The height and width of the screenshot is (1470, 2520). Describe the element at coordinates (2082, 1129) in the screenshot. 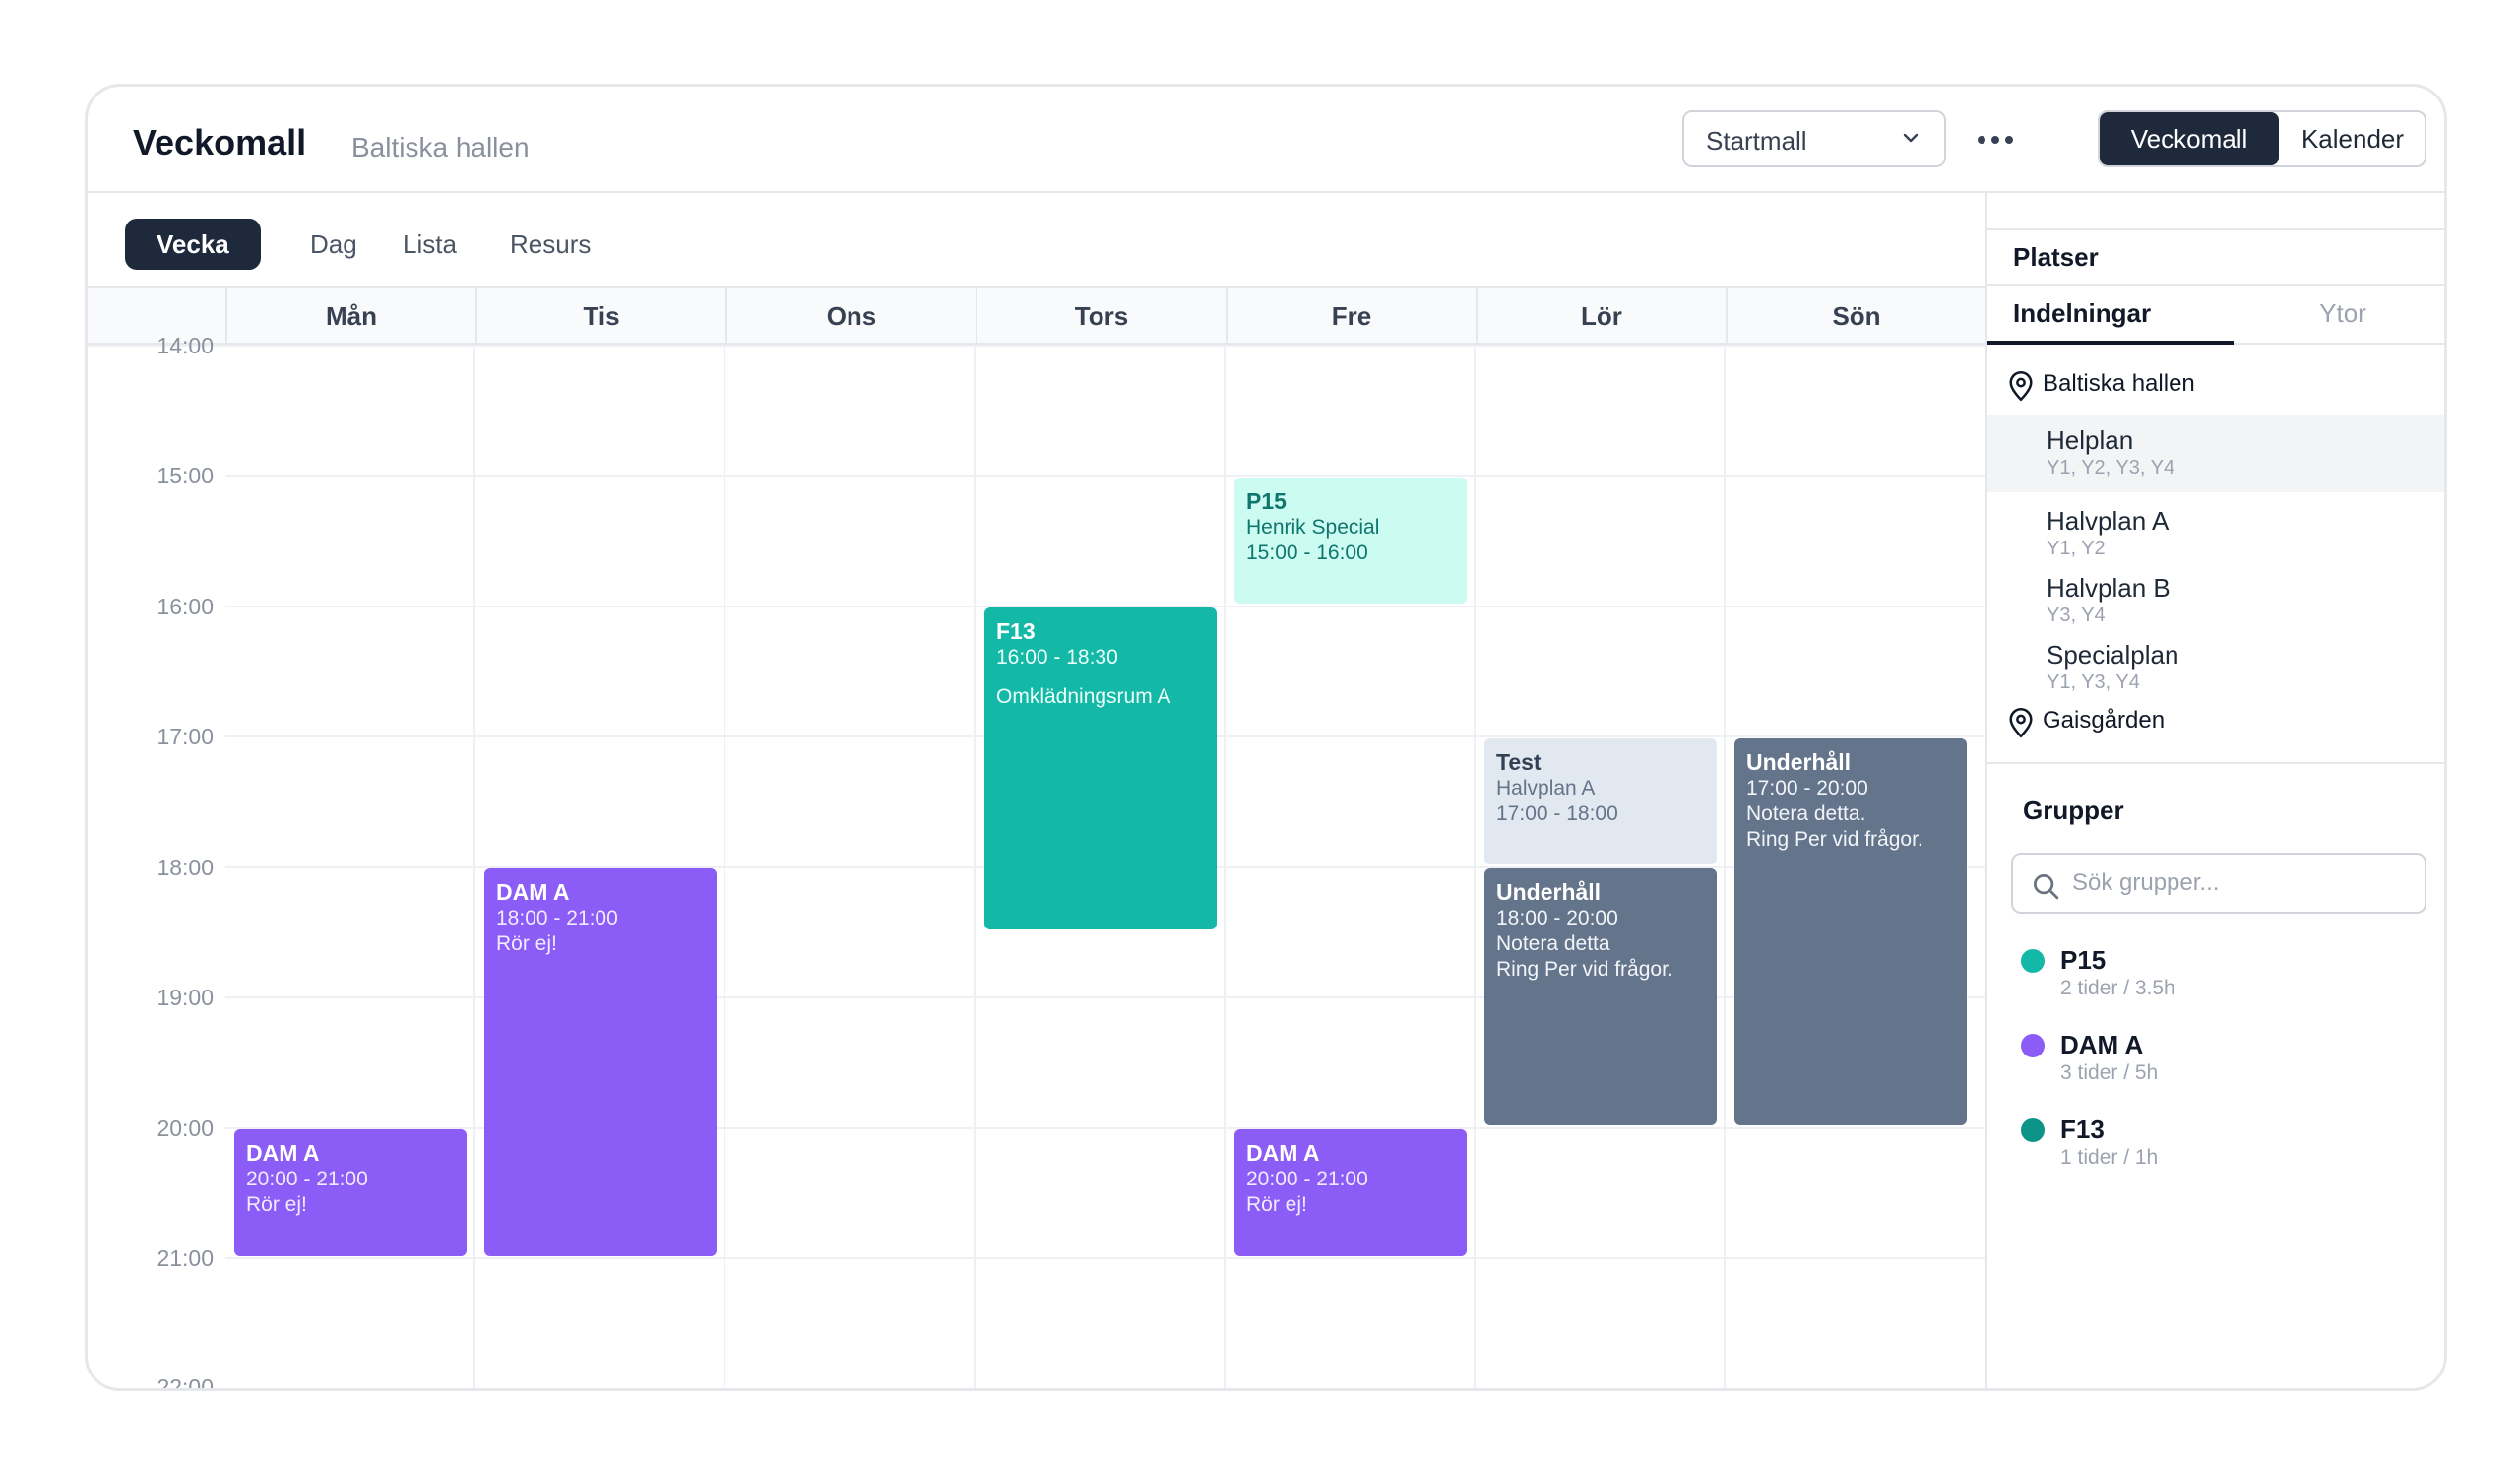

I see `group-name: F13` at that location.